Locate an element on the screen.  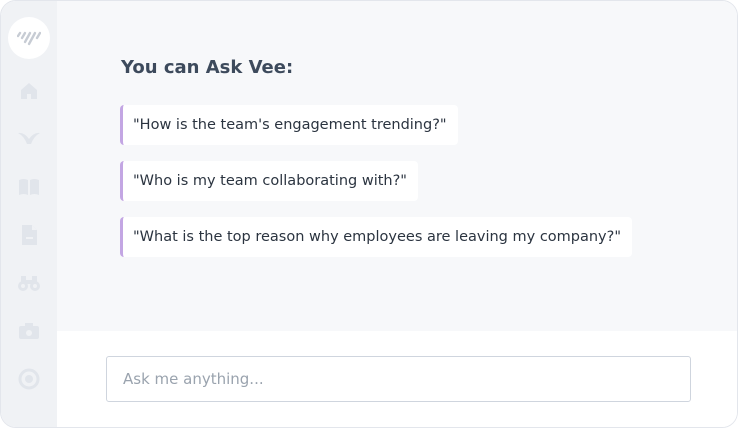
circle-icon is located at coordinates (29, 379).